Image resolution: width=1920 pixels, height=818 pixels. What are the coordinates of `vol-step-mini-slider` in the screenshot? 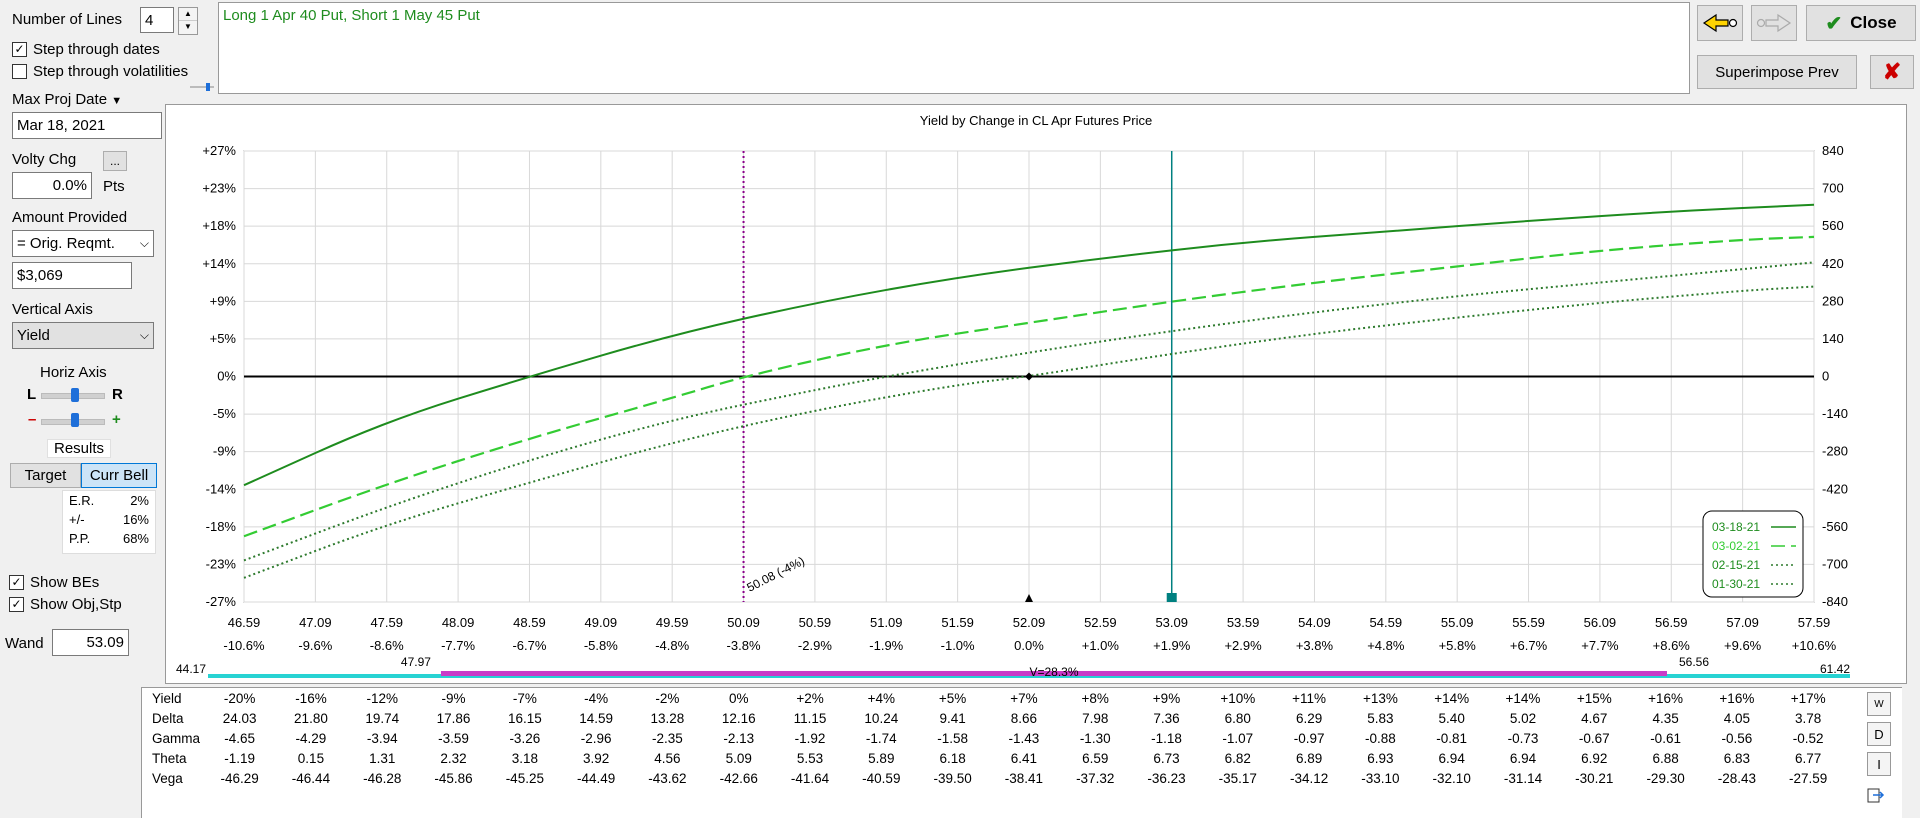 It's located at (202, 87).